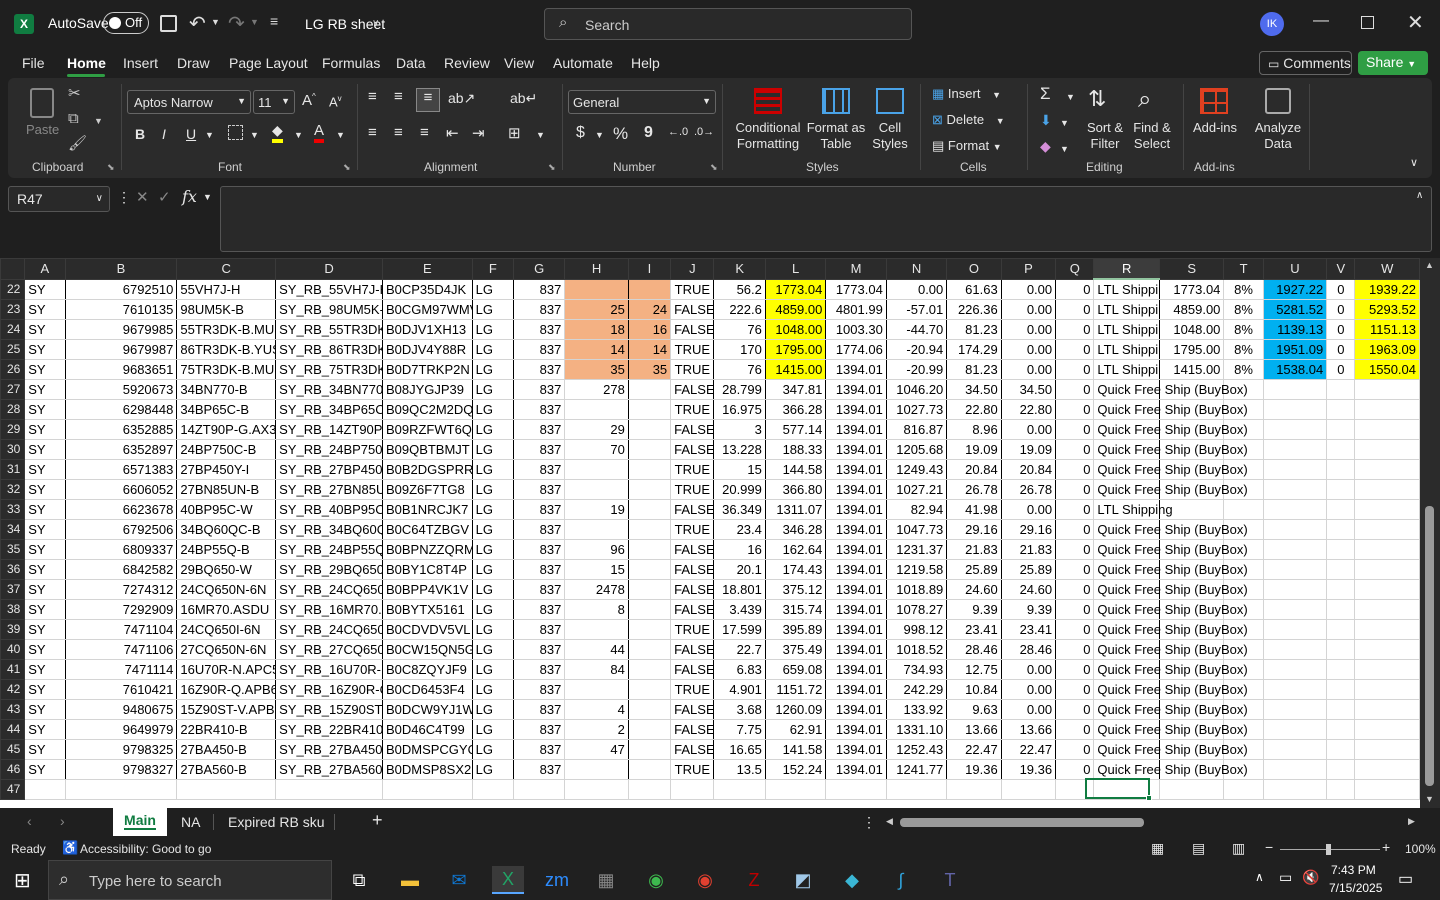 The width and height of the screenshot is (1440, 900). What do you see at coordinates (596, 369) in the screenshot?
I see `cell-h26: 35` at bounding box center [596, 369].